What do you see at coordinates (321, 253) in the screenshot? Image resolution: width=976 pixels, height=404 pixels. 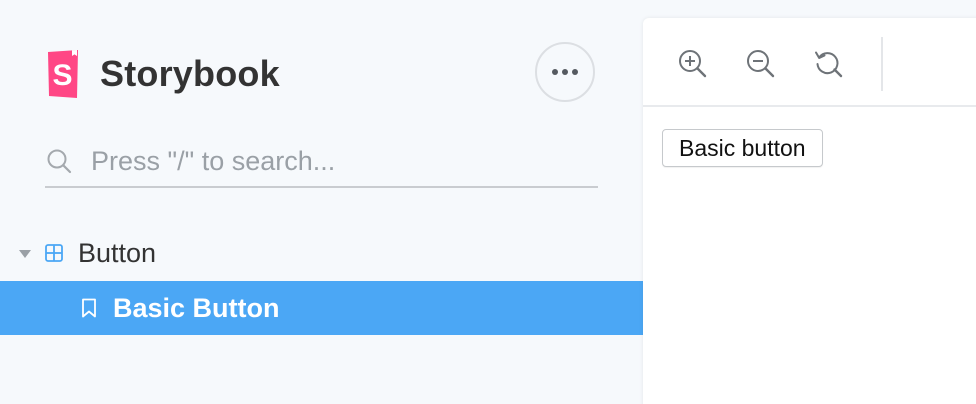 I see `tree-component-button: Button` at bounding box center [321, 253].